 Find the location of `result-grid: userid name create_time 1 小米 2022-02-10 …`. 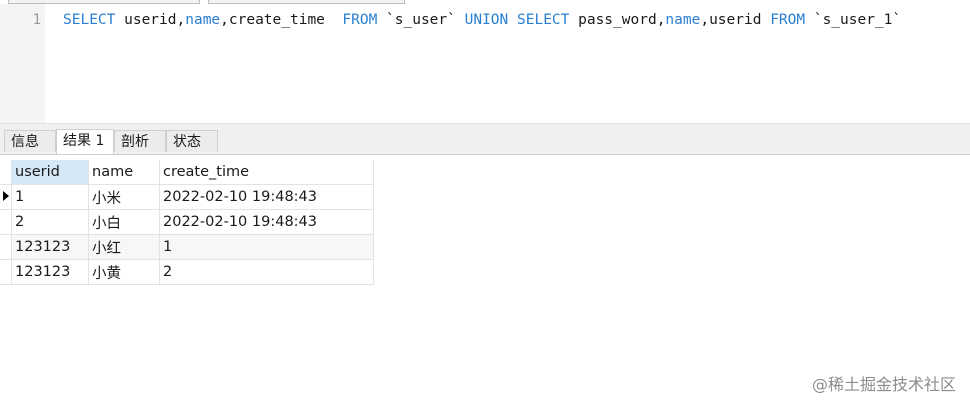

result-grid: userid name create_time 1 小米 2022-02-10 … is located at coordinates (187, 222).